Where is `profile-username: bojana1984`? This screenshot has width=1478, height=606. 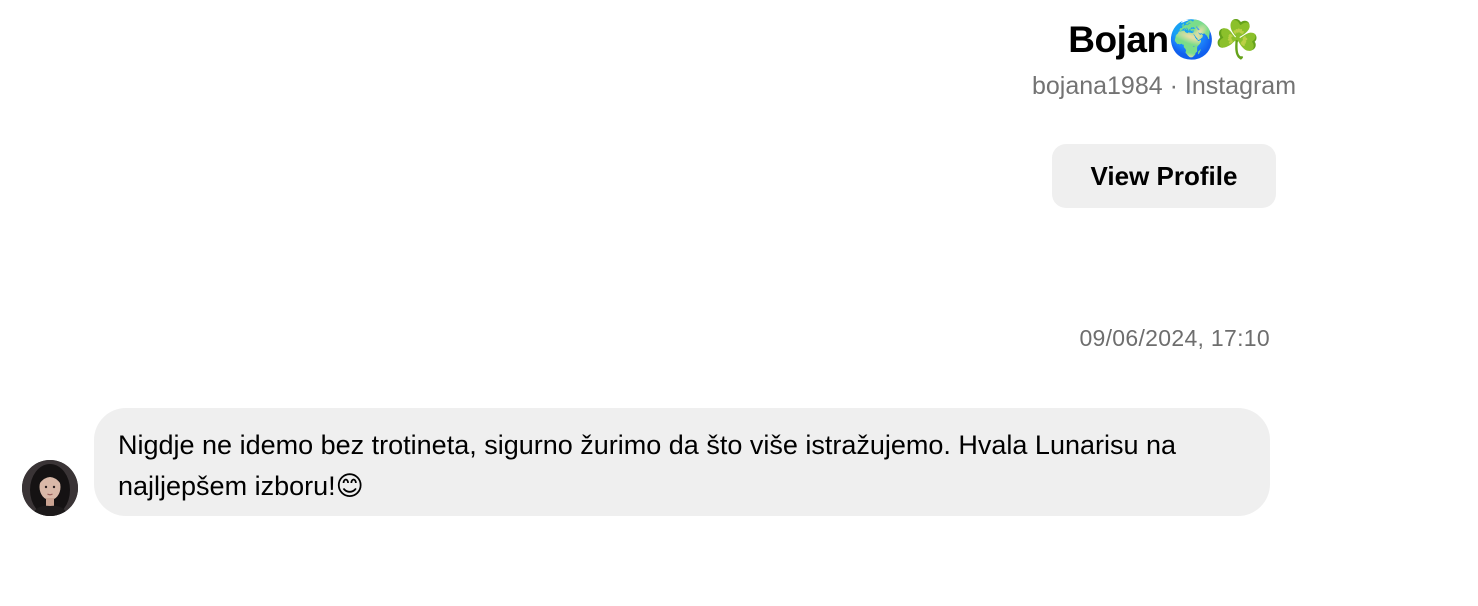
profile-username: bojana1984 is located at coordinates (1097, 86).